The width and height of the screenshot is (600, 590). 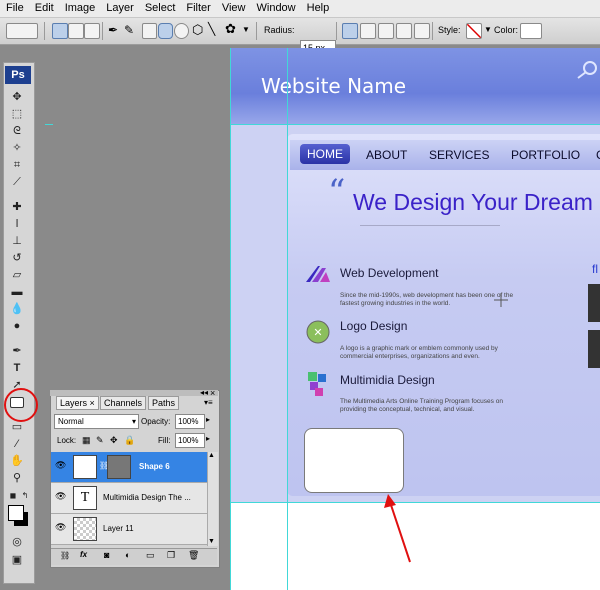 What do you see at coordinates (404, 31) in the screenshot?
I see `intersect-shape-areas-button` at bounding box center [404, 31].